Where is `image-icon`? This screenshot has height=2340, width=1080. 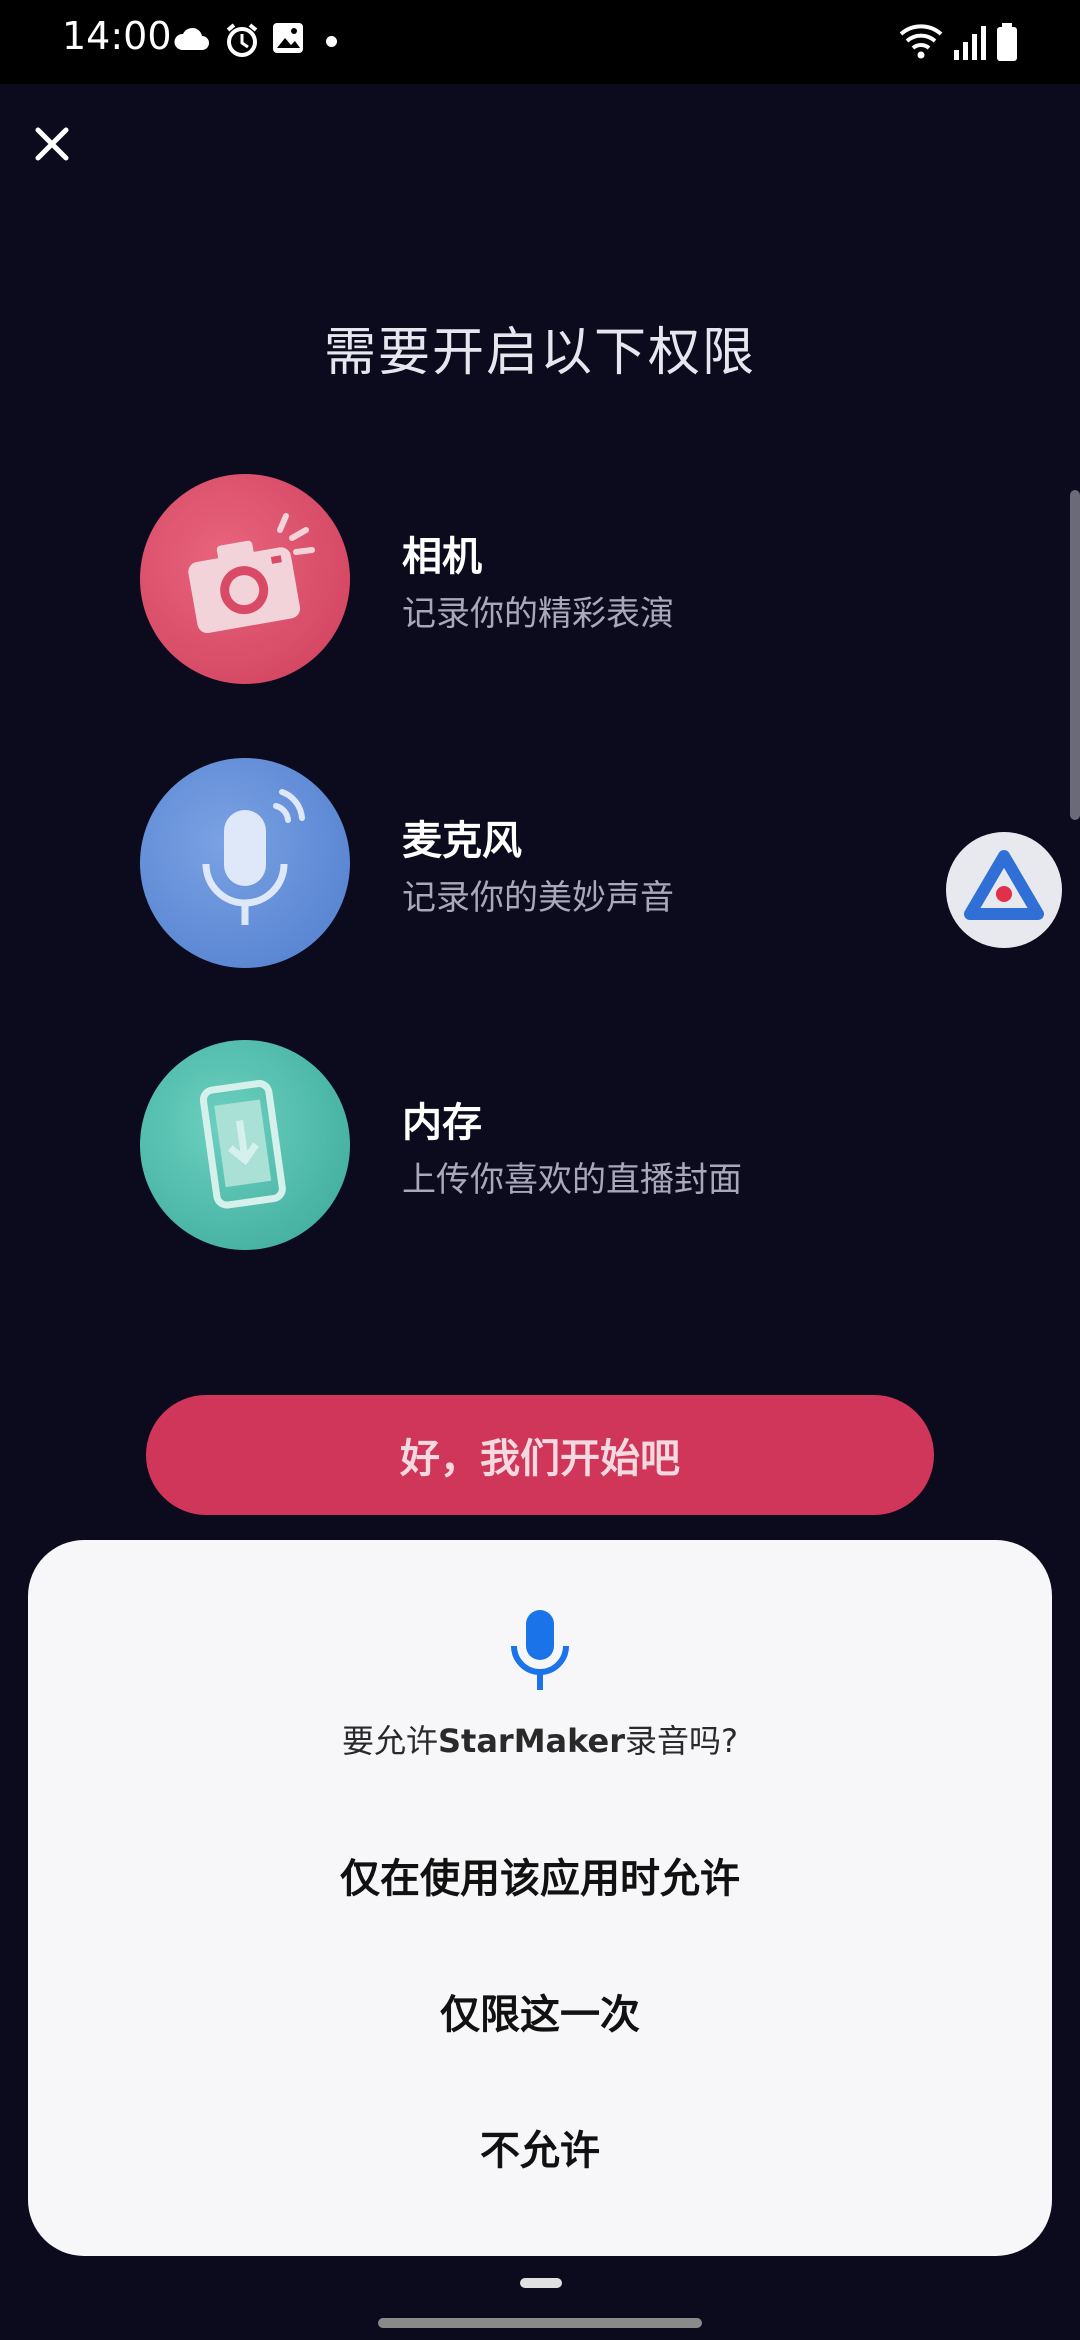 image-icon is located at coordinates (288, 38).